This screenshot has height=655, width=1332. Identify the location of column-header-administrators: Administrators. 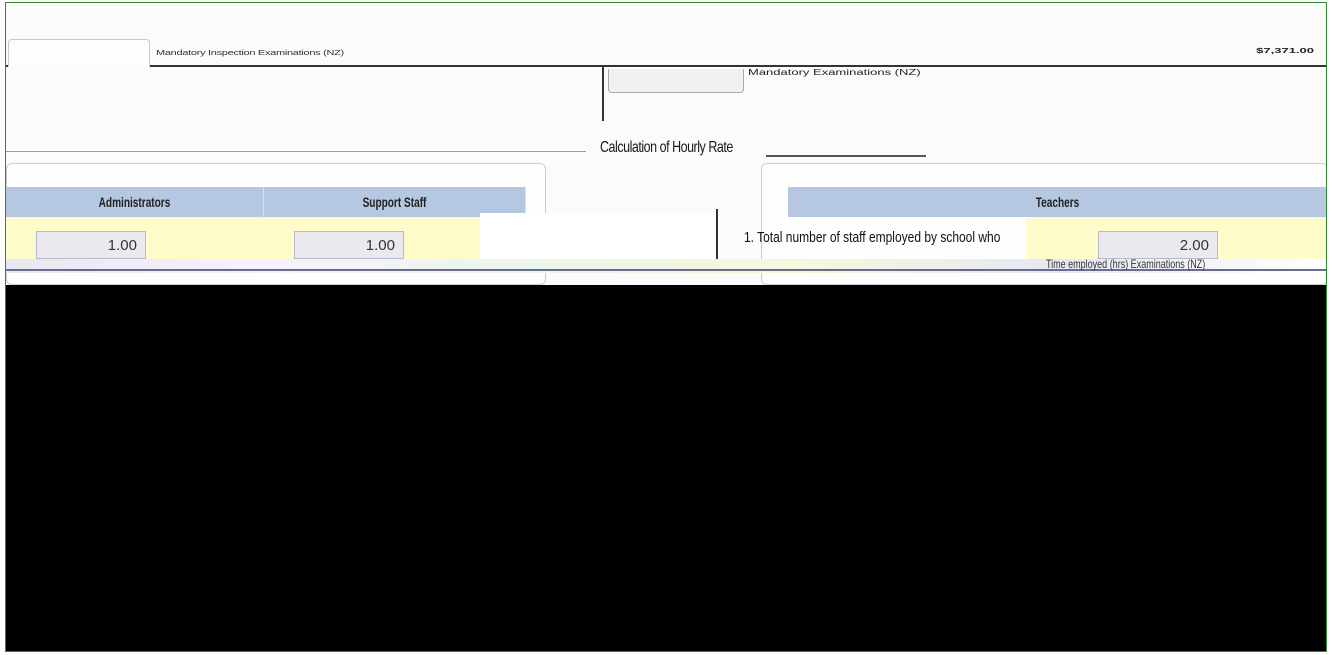
(135, 202).